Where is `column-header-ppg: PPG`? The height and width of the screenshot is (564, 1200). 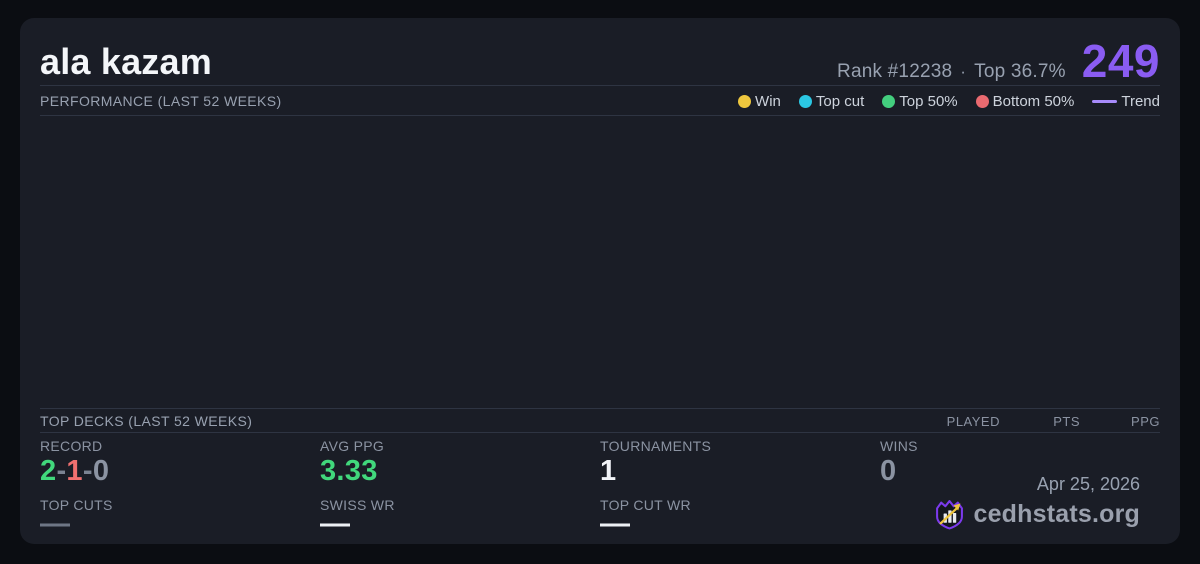
column-header-ppg: PPG is located at coordinates (1145, 421).